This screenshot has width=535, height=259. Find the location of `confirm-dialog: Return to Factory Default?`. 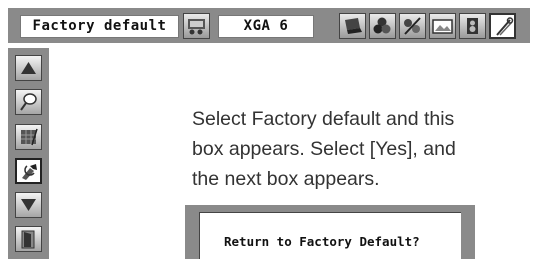

confirm-dialog: Return to Factory Default? is located at coordinates (330, 232).